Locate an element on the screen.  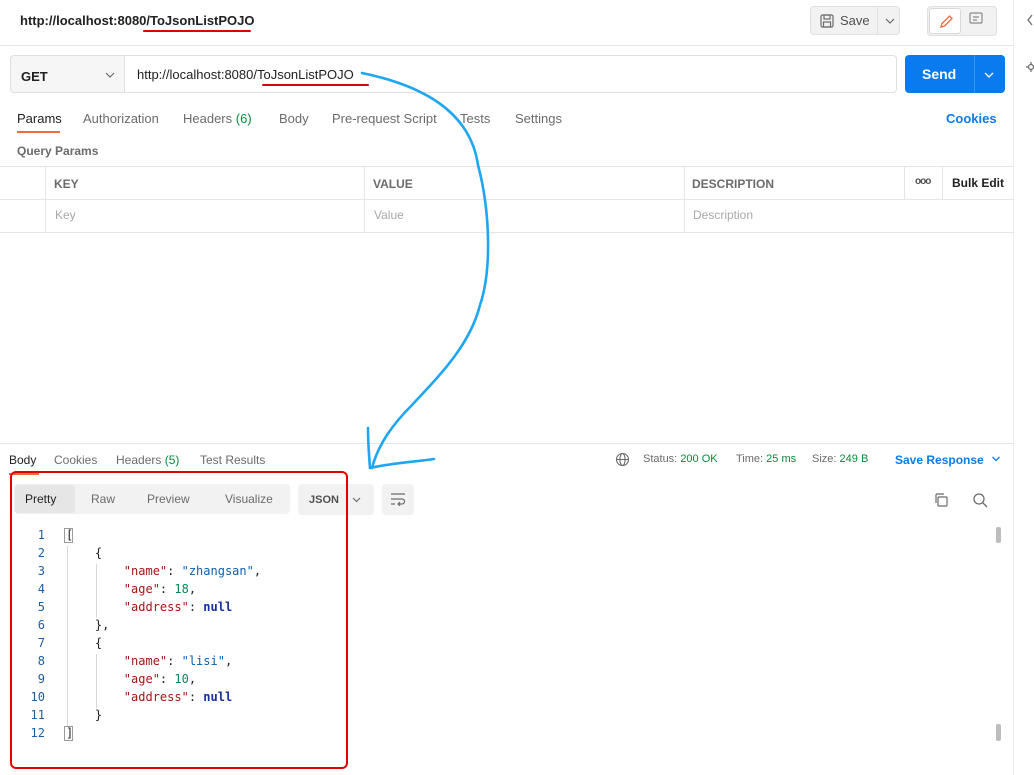
annotation-arrow is located at coordinates (425, 270).